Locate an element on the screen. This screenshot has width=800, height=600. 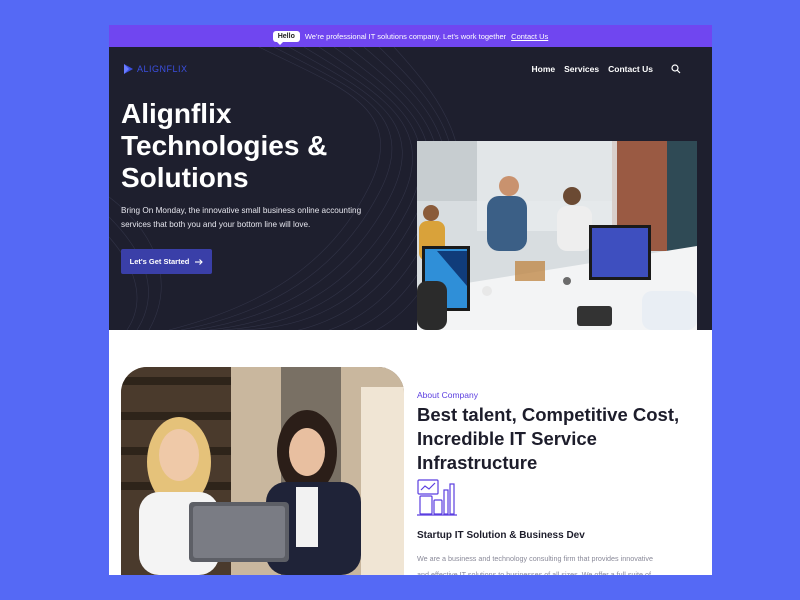
logo-play-icon is located at coordinates (128, 69).